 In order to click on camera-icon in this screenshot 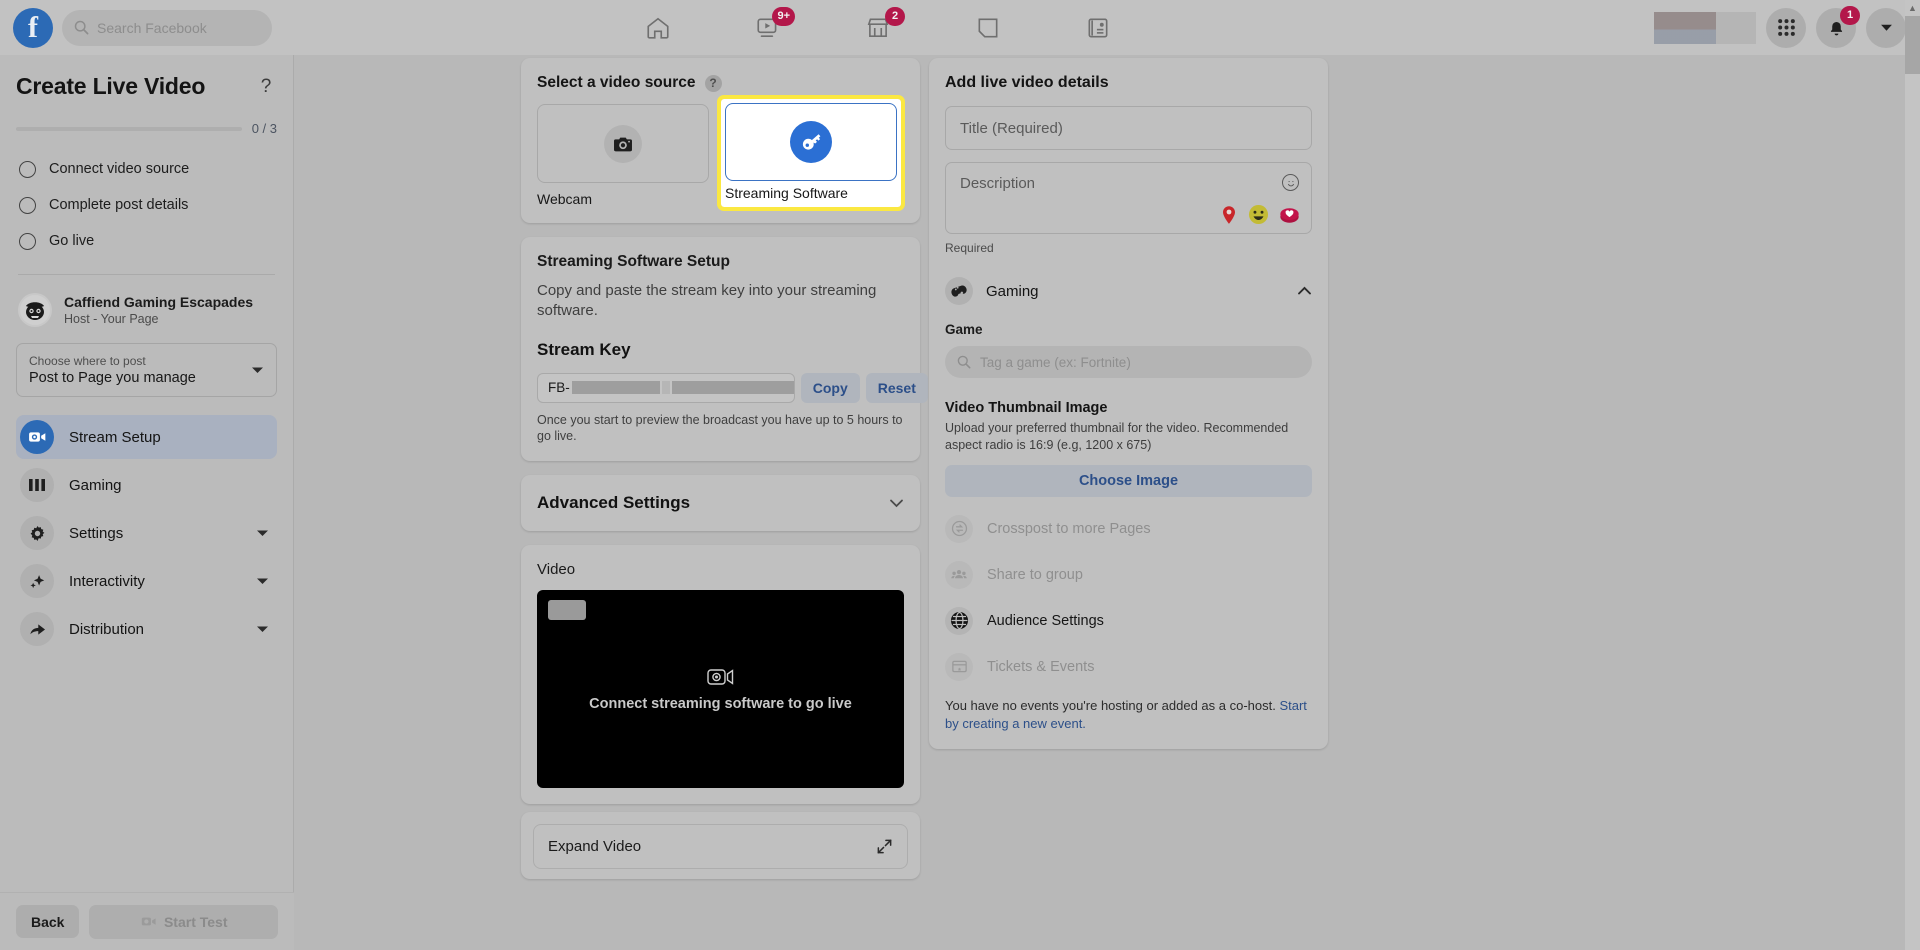, I will do `click(623, 143)`.